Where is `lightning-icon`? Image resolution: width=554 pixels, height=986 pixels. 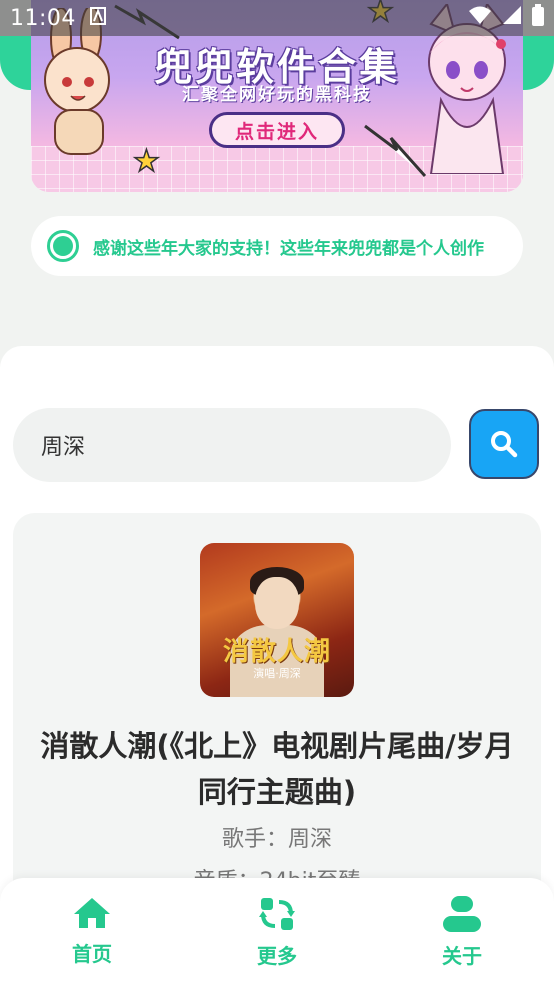
lightning-icon is located at coordinates (395, 151).